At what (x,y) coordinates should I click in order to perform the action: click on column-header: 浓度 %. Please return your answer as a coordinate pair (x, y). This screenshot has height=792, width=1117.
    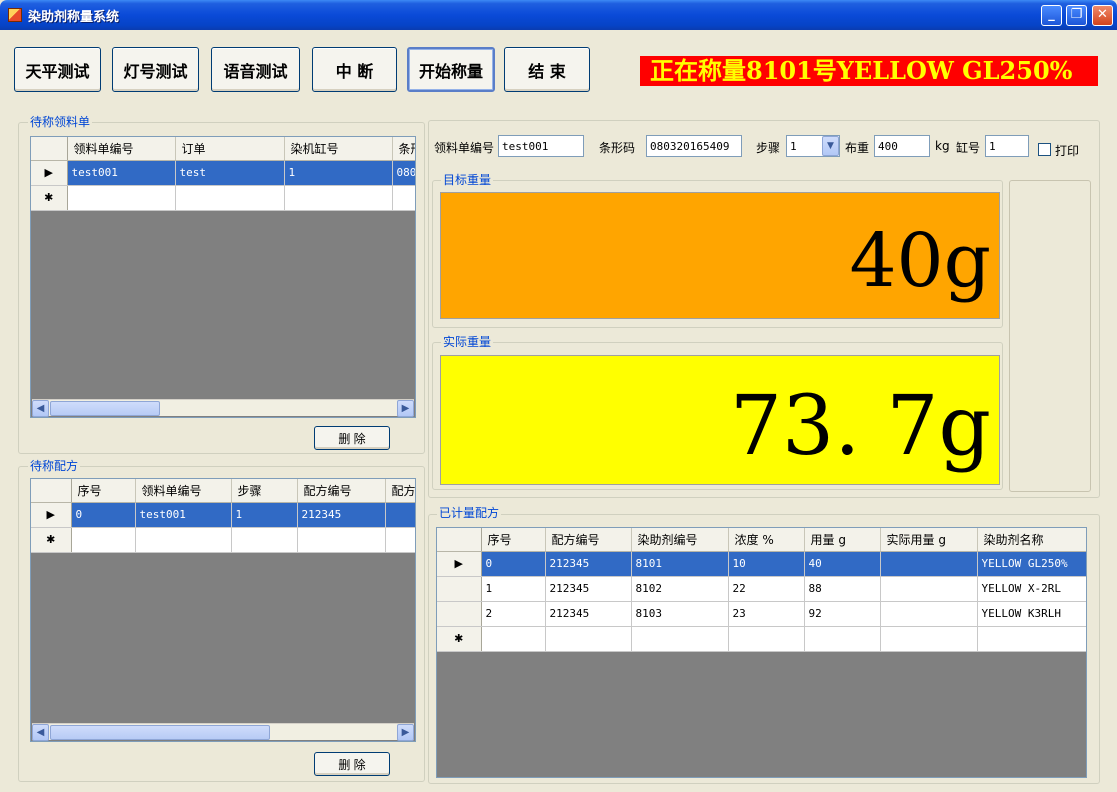
    Looking at the image, I should click on (766, 540).